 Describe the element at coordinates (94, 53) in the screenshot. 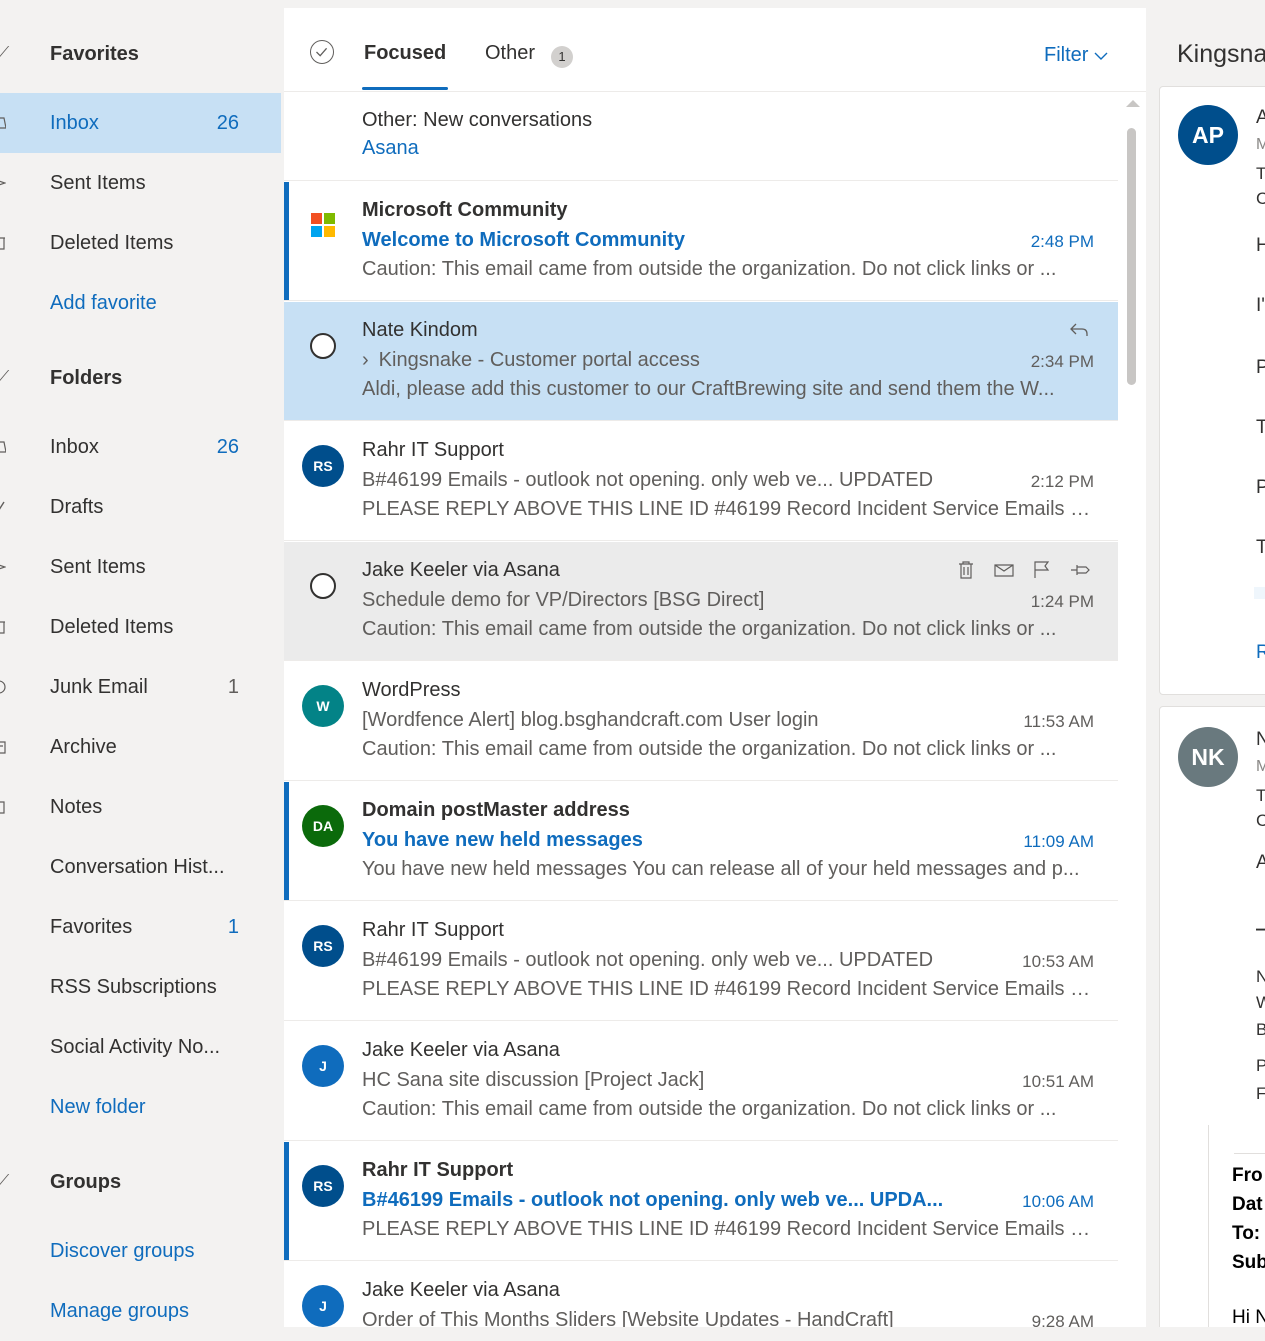

I see `favorites-heading: Favorites` at that location.